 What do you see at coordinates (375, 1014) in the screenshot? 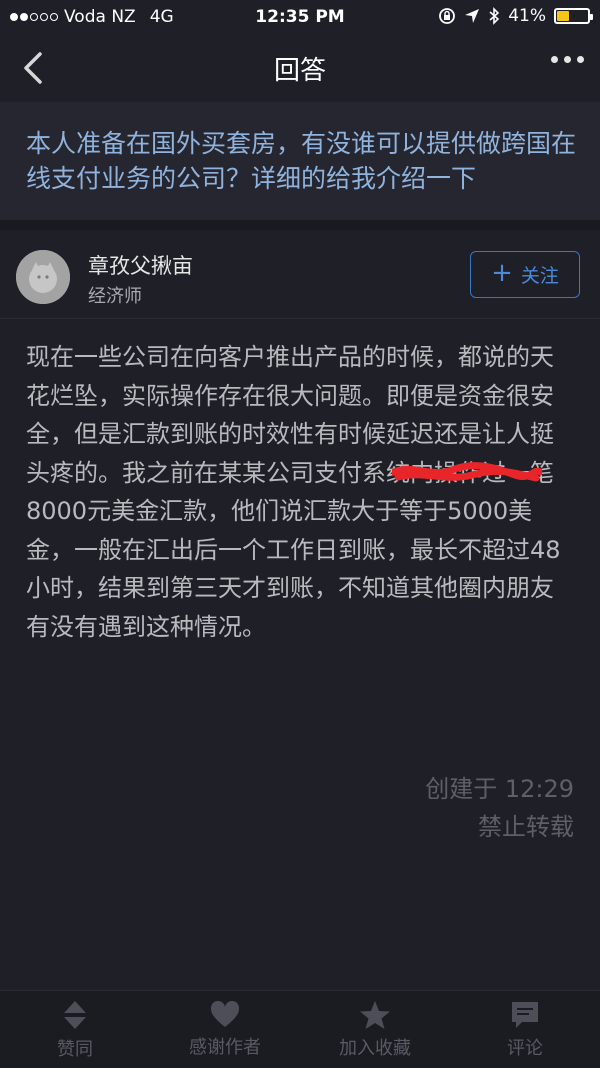
I see `star-icon` at bounding box center [375, 1014].